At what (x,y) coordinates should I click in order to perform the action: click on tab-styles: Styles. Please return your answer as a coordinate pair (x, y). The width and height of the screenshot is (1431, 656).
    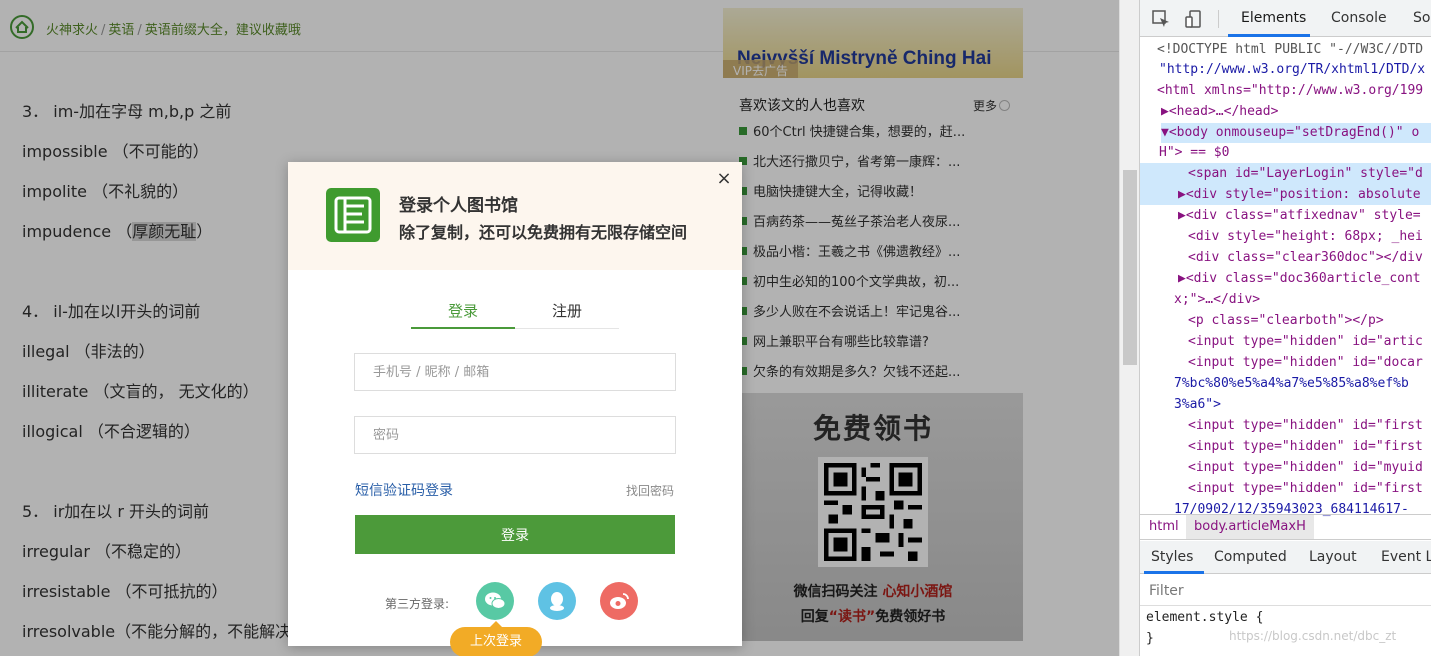
    Looking at the image, I should click on (1172, 557).